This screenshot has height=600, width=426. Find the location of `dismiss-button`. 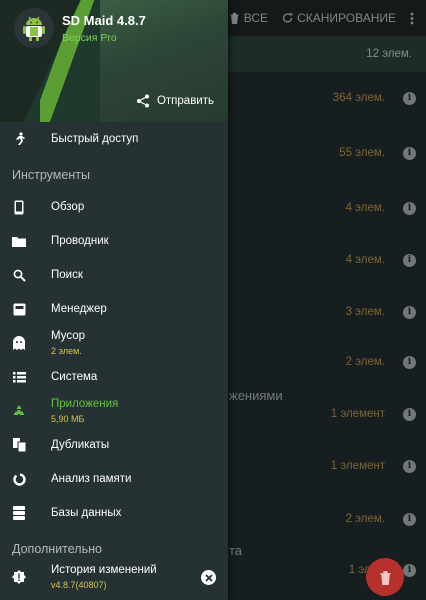

dismiss-button is located at coordinates (208, 577).